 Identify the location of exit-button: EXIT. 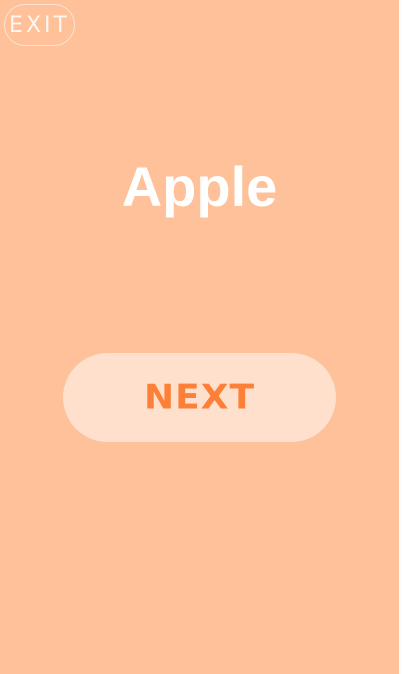
(39, 25).